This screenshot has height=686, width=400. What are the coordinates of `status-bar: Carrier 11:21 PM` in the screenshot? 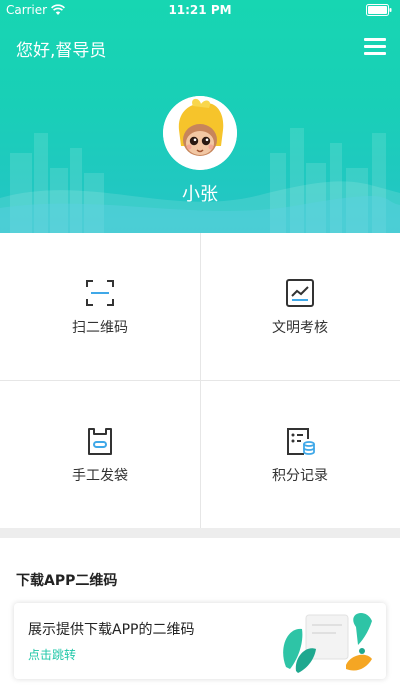 It's located at (200, 10).